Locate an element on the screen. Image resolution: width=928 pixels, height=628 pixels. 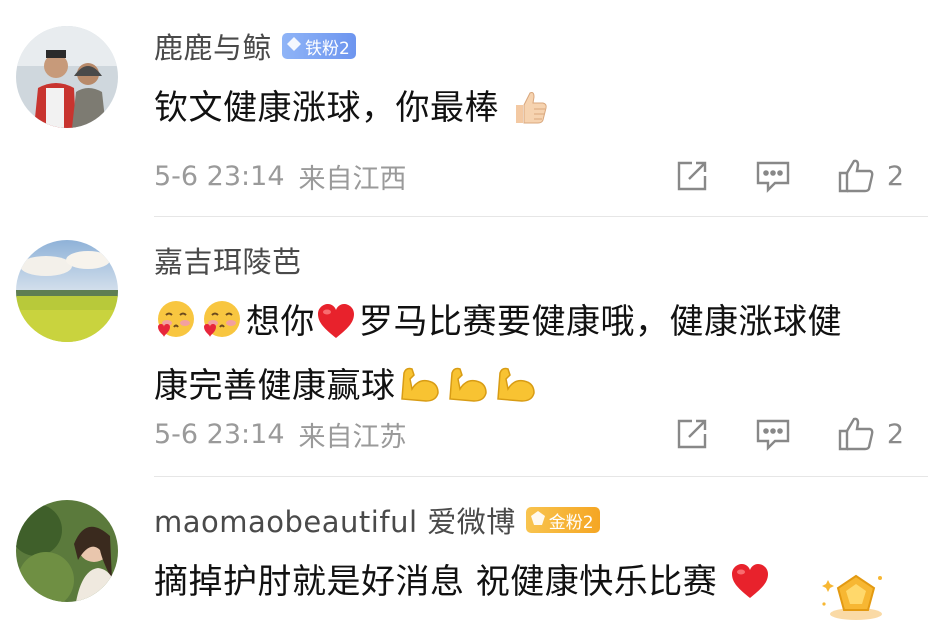
comment-text: 钦文健康涨球，你最棒 is located at coordinates (529, 112).